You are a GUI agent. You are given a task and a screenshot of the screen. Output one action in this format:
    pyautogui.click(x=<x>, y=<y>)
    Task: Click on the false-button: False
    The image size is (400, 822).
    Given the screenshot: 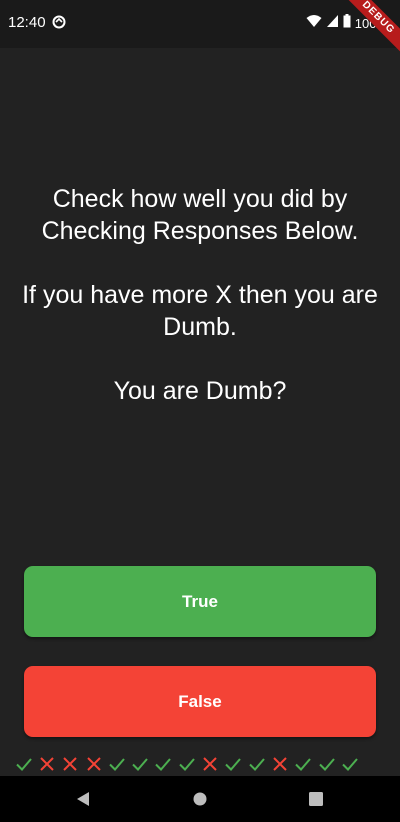 What is the action you would take?
    pyautogui.click(x=200, y=701)
    